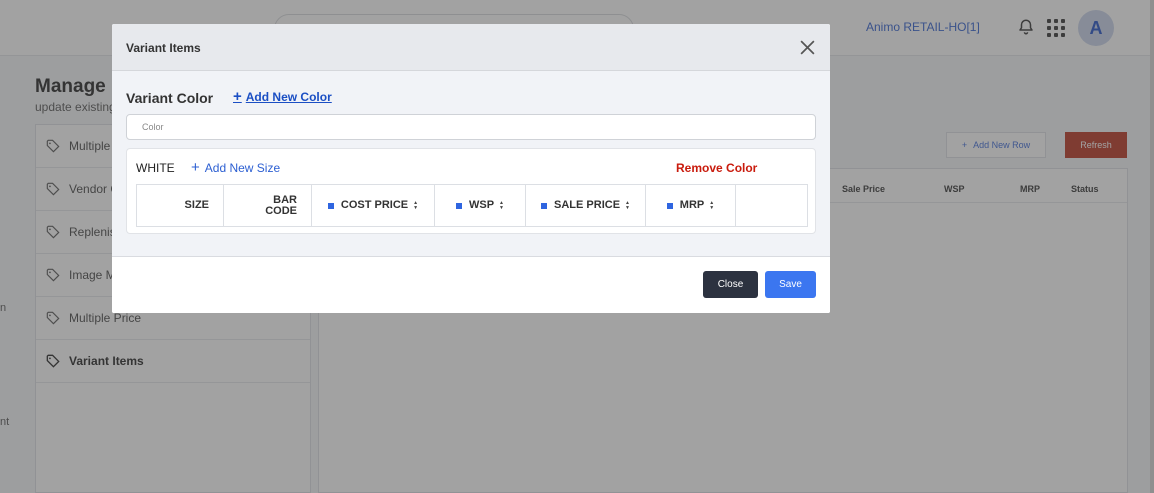  Describe the element at coordinates (471, 127) in the screenshot. I see `color-input` at that location.